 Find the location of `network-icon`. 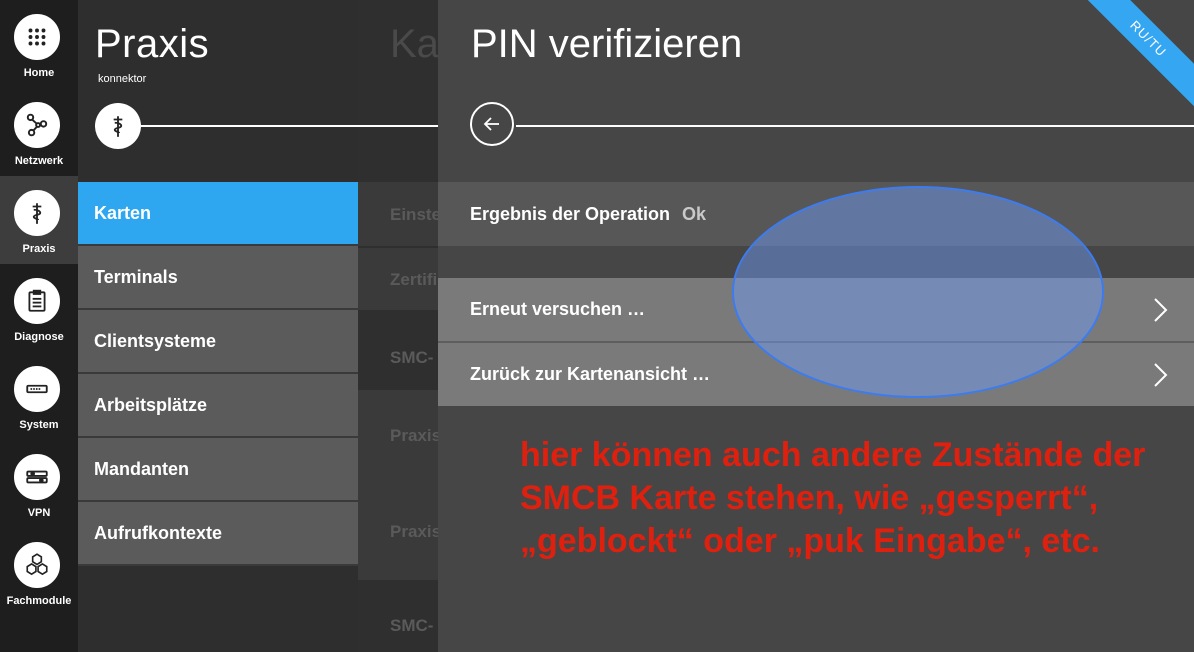

network-icon is located at coordinates (37, 125).